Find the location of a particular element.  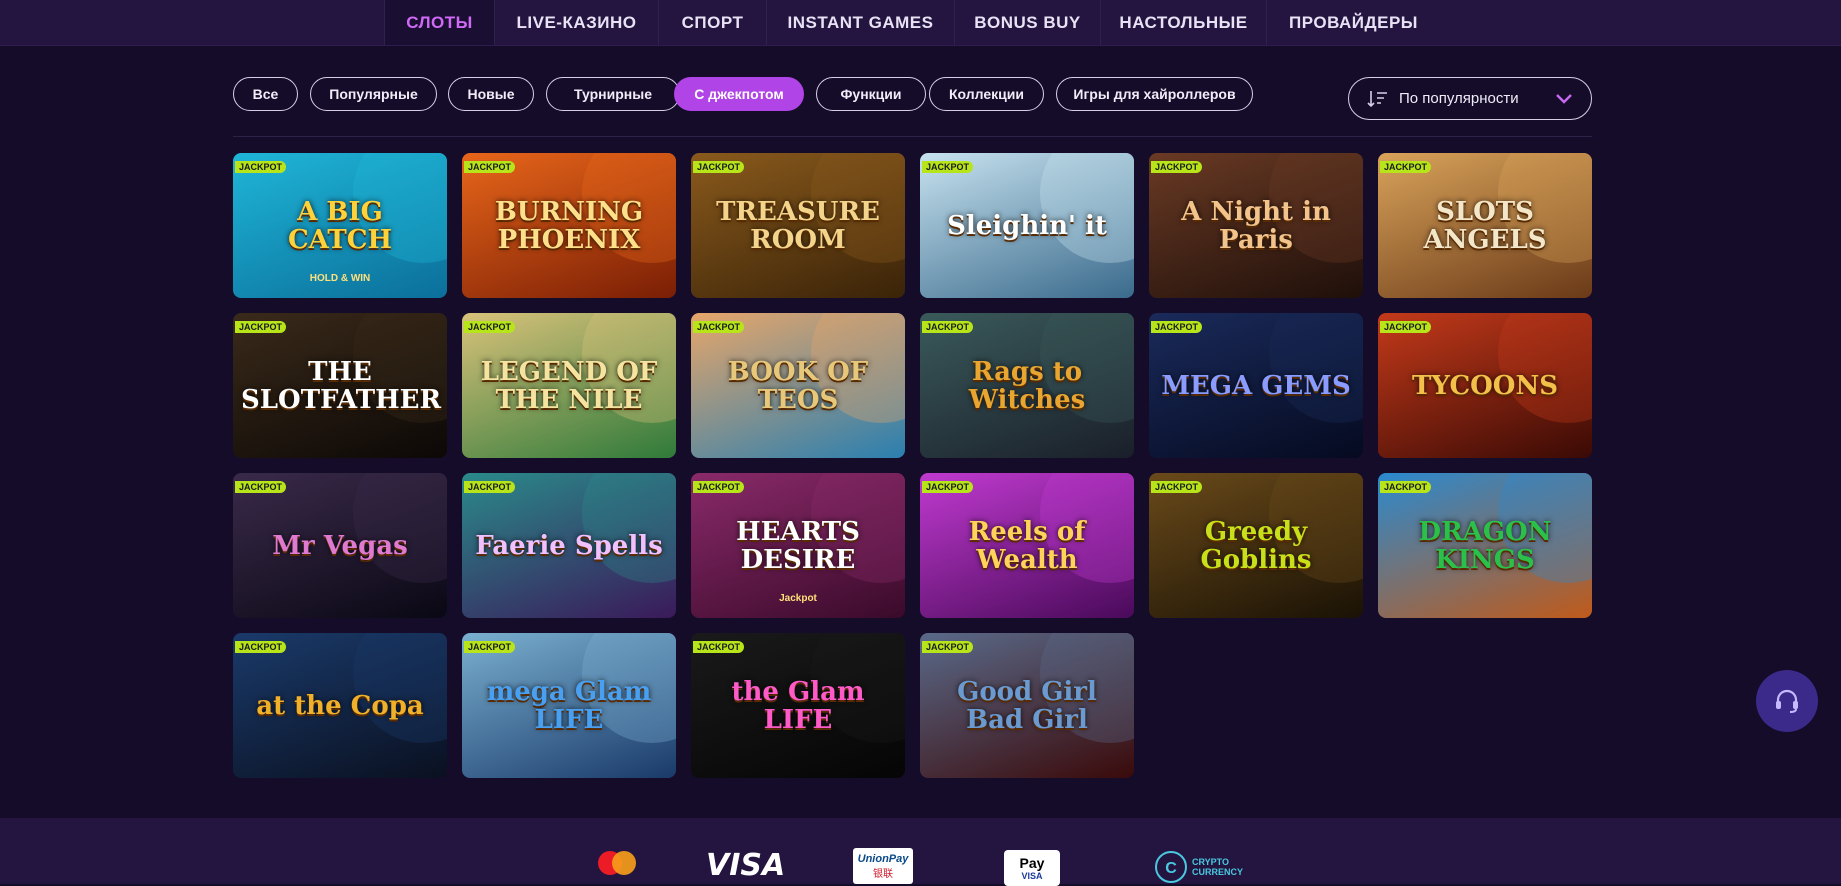

game-title: Sleighin' it is located at coordinates (1027, 225).